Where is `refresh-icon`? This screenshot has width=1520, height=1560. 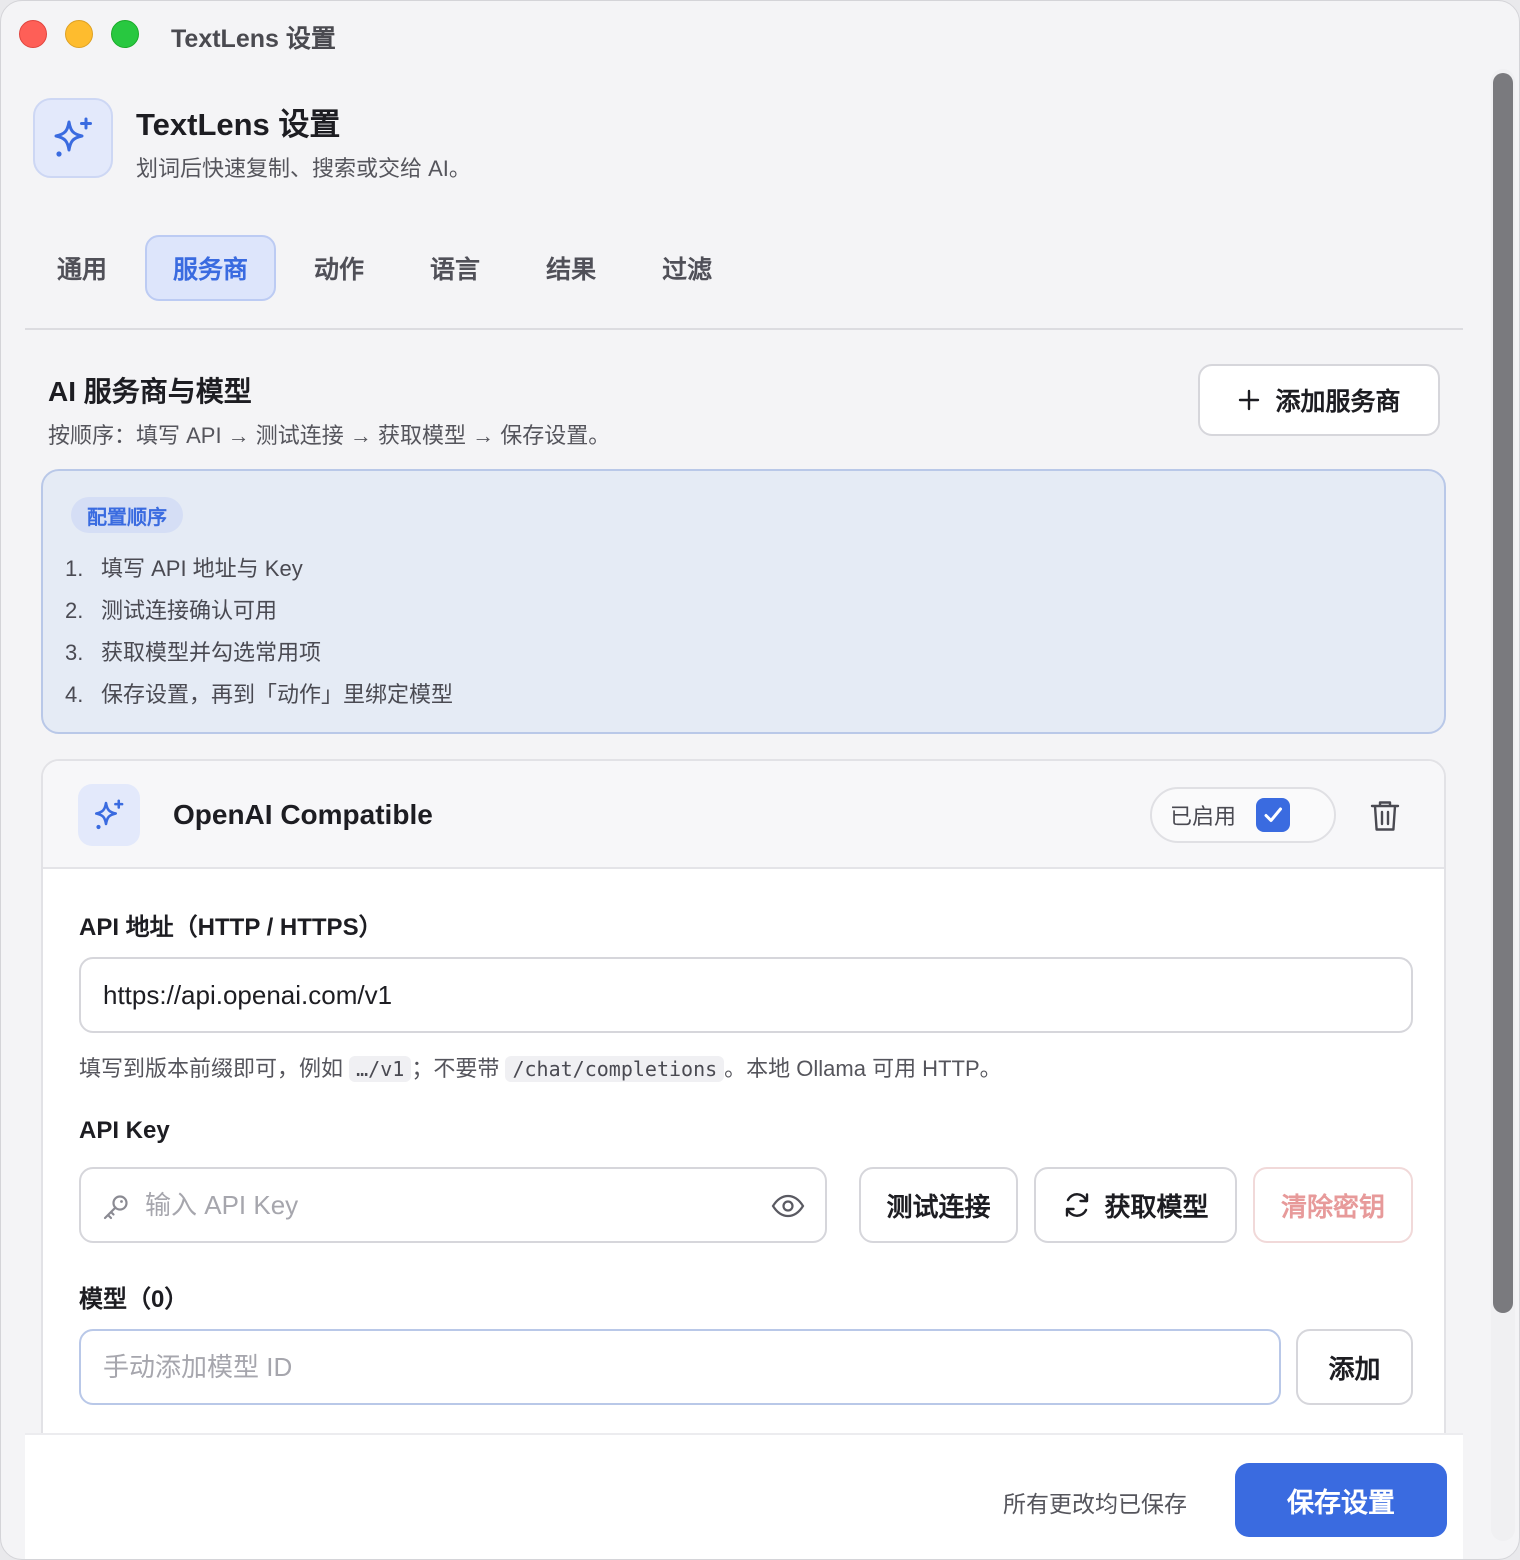 refresh-icon is located at coordinates (1077, 1205).